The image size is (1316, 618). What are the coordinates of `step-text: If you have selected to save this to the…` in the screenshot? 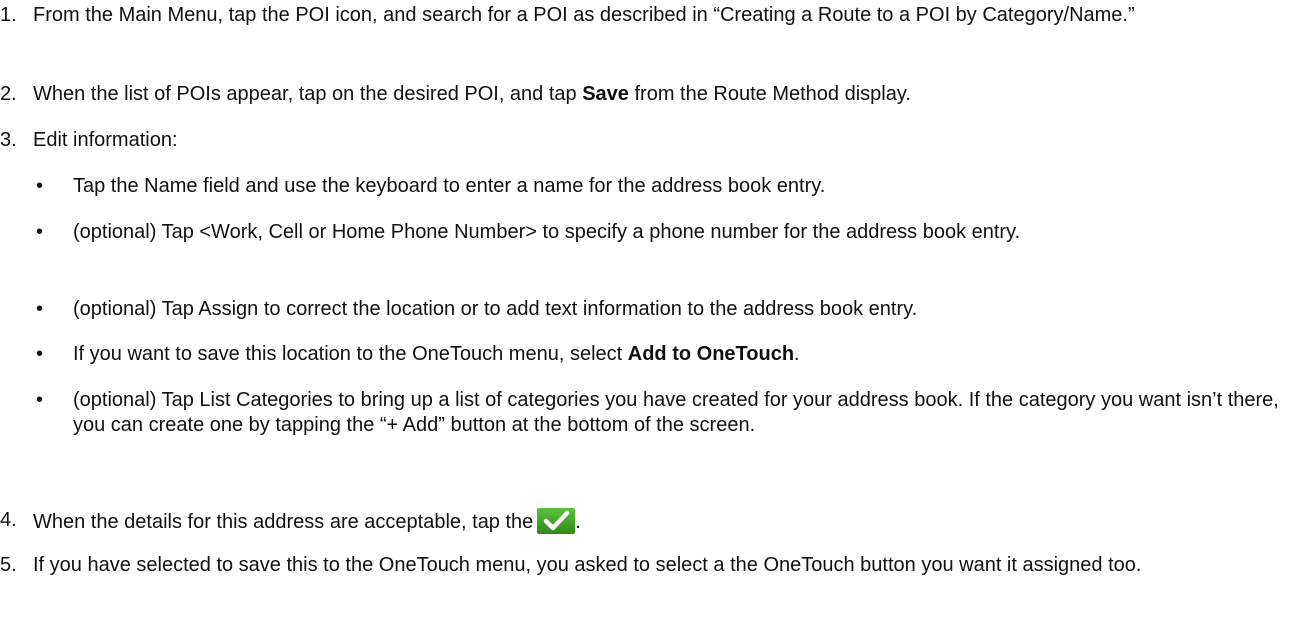 It's located at (587, 565).